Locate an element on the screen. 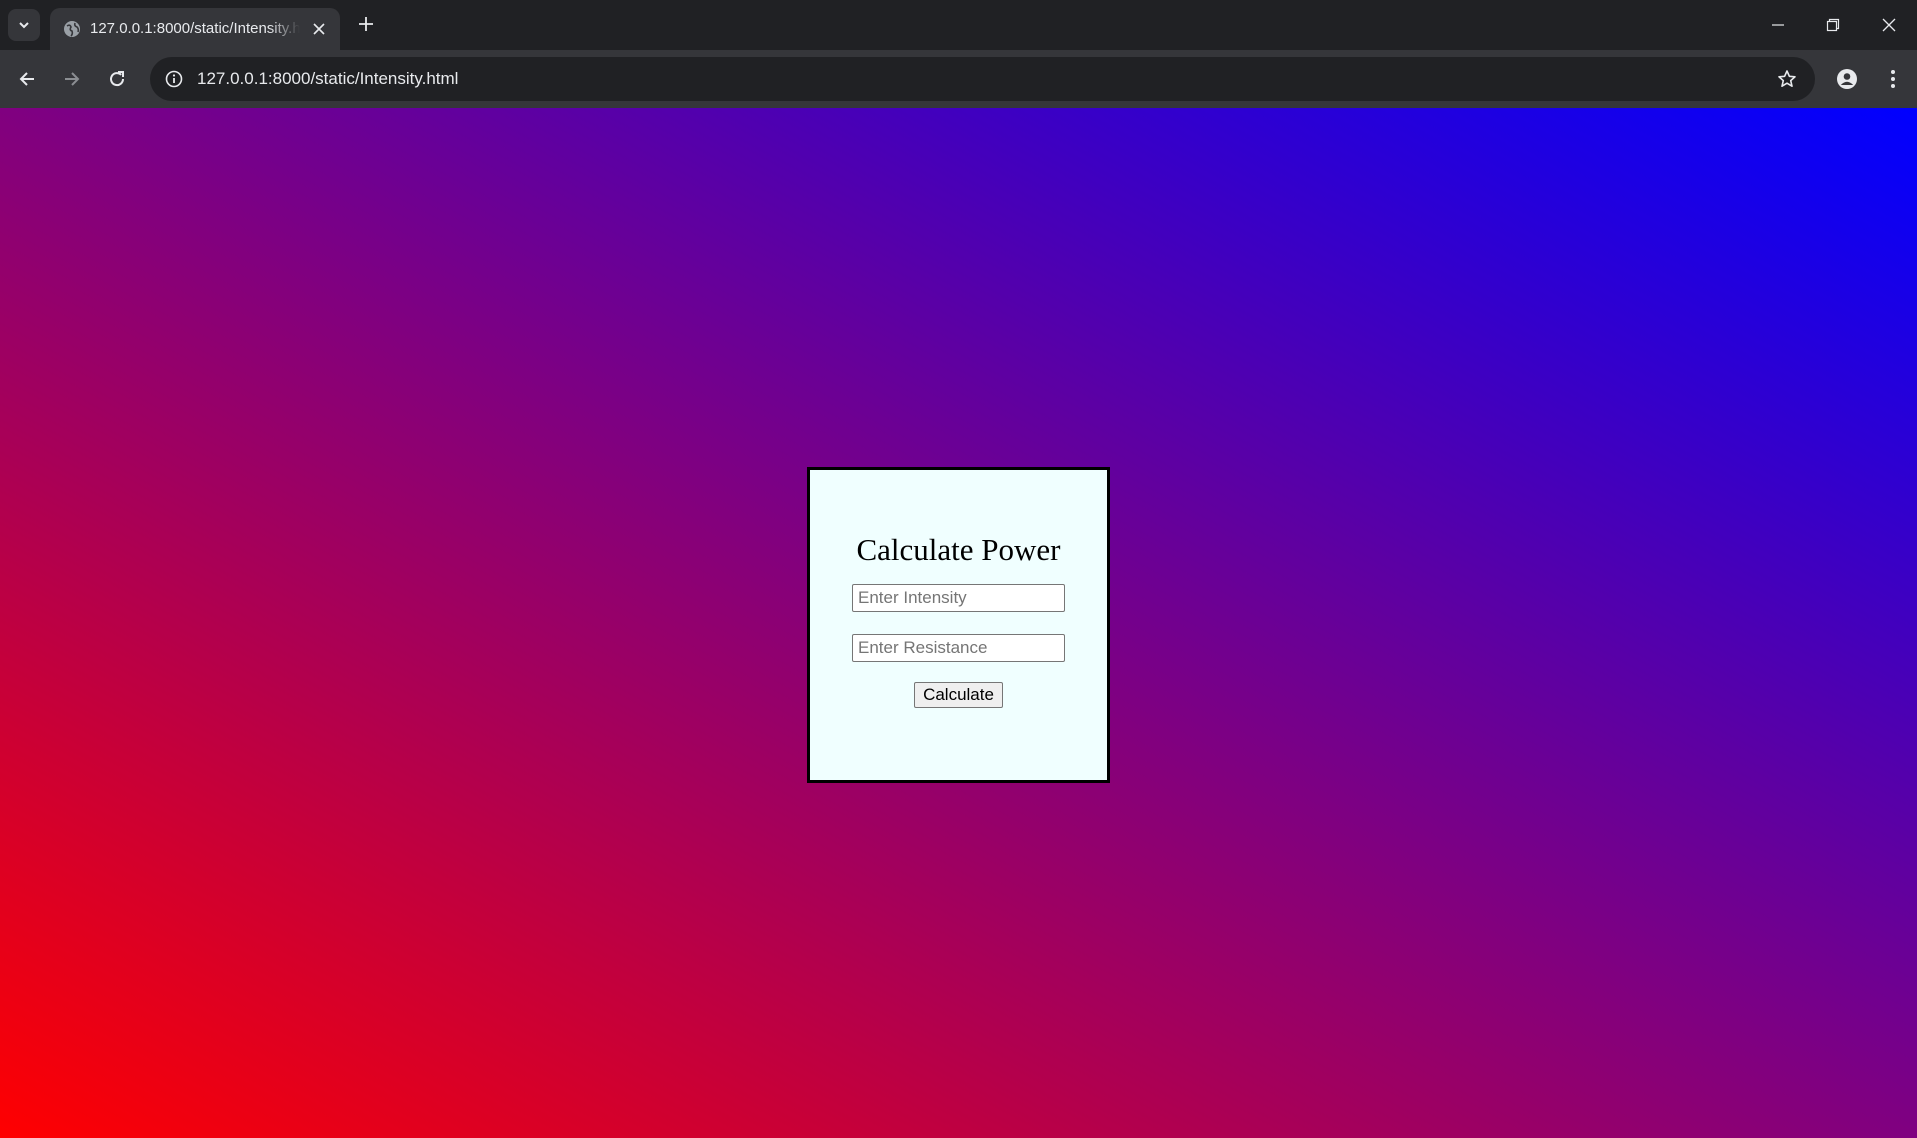 This screenshot has width=1917, height=1138. arrow-left-icon is located at coordinates (26, 79).